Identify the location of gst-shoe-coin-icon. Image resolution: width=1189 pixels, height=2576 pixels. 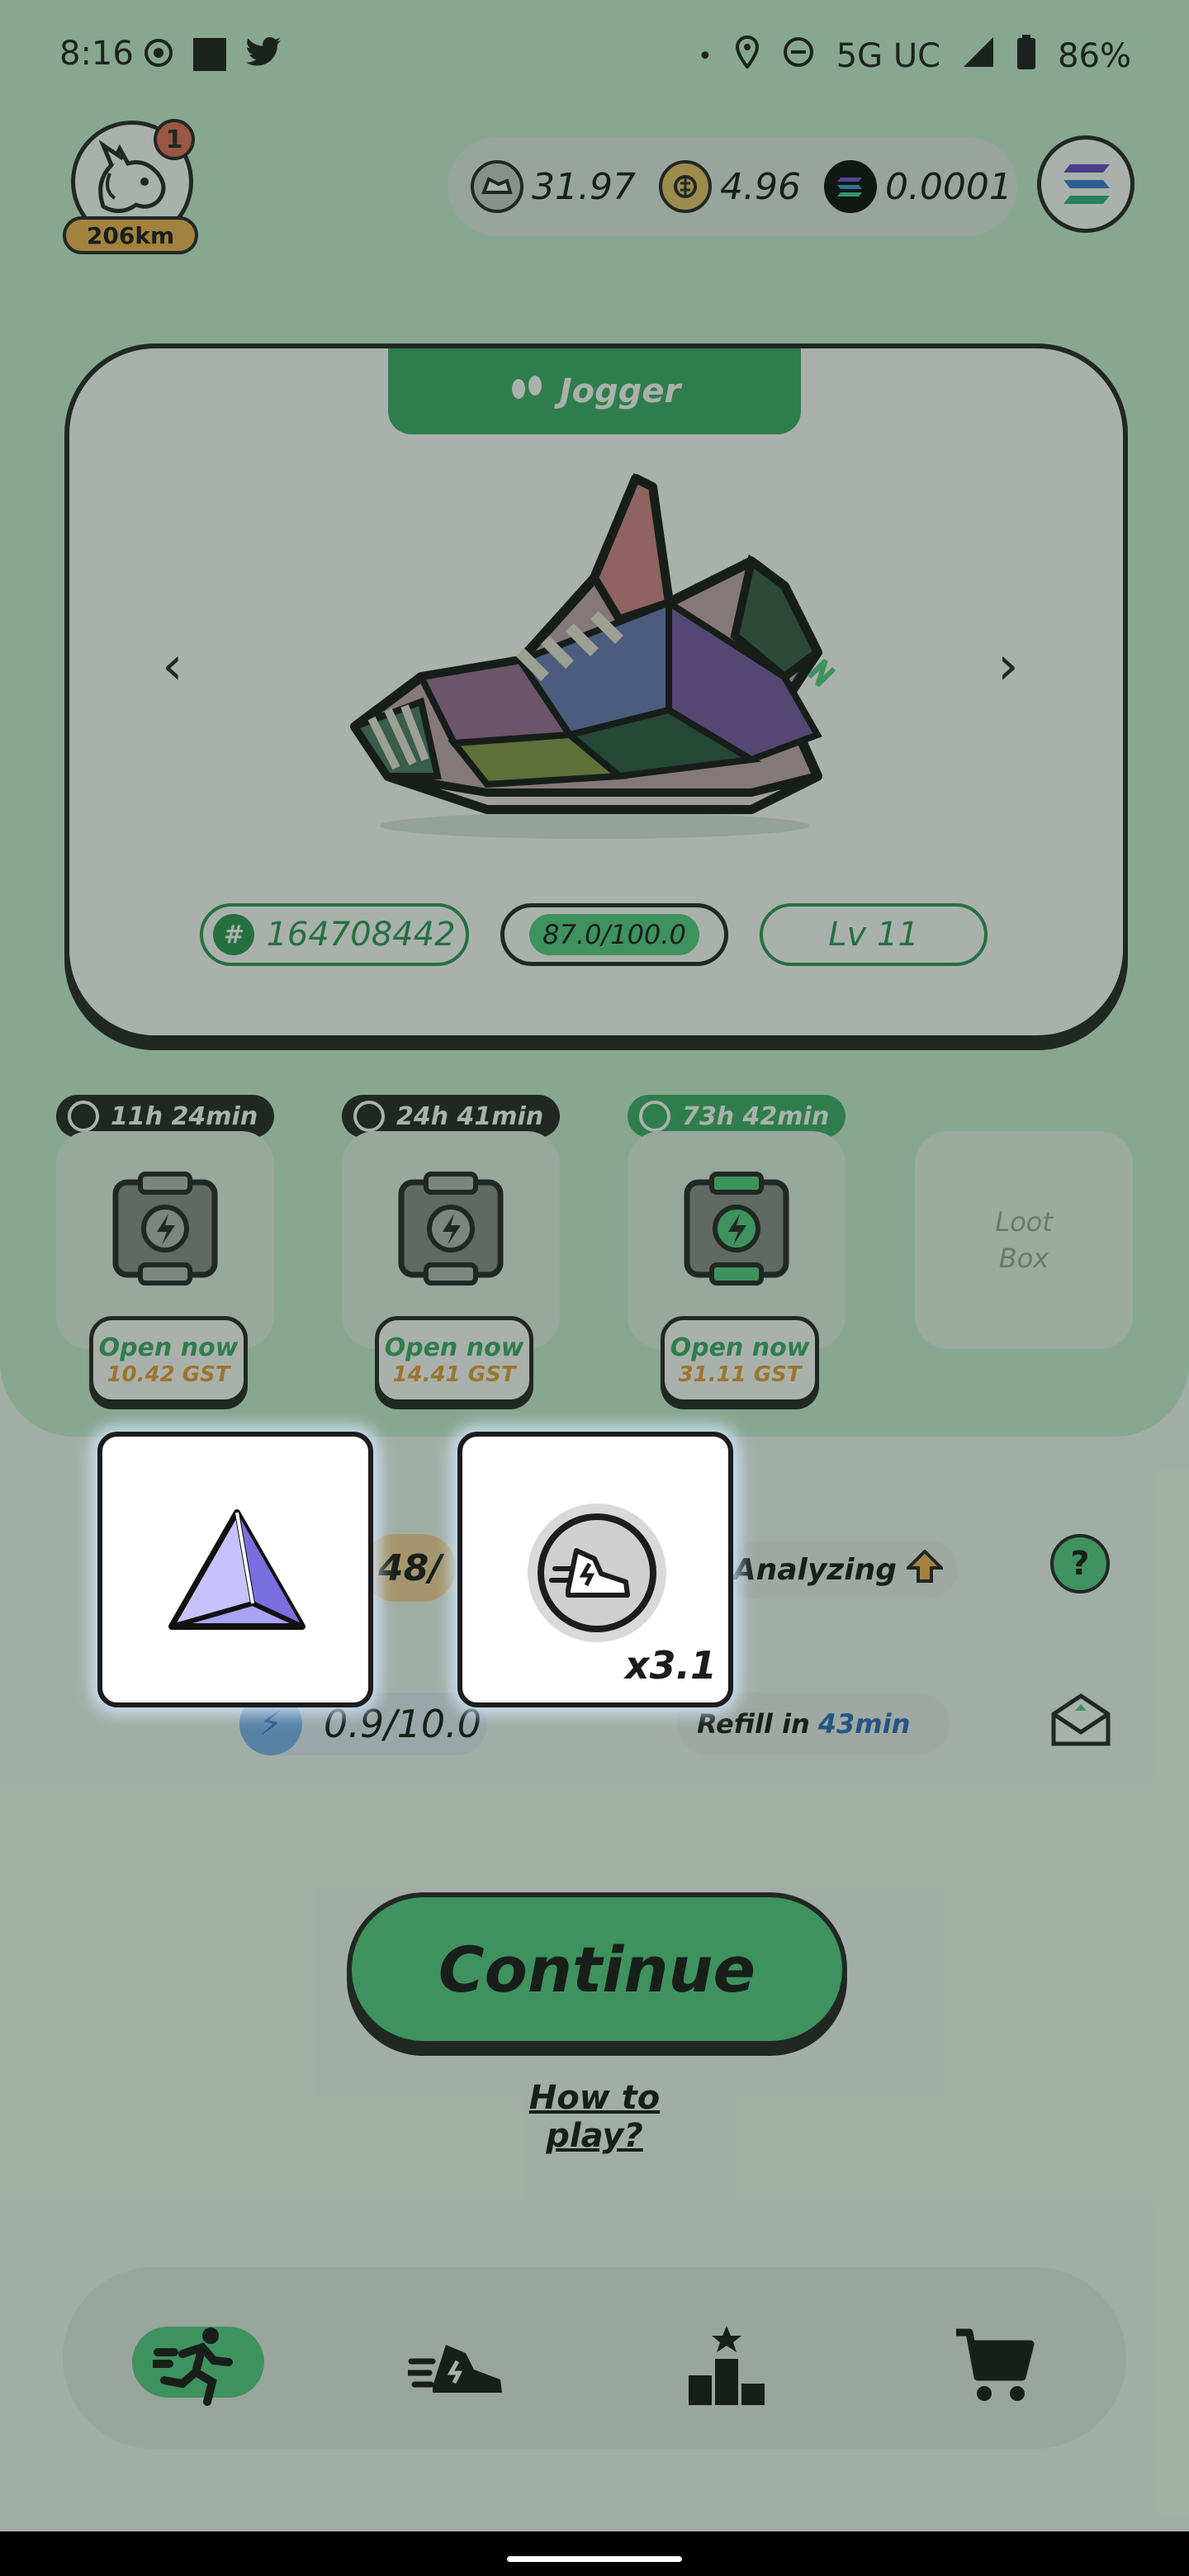
(597, 1572).